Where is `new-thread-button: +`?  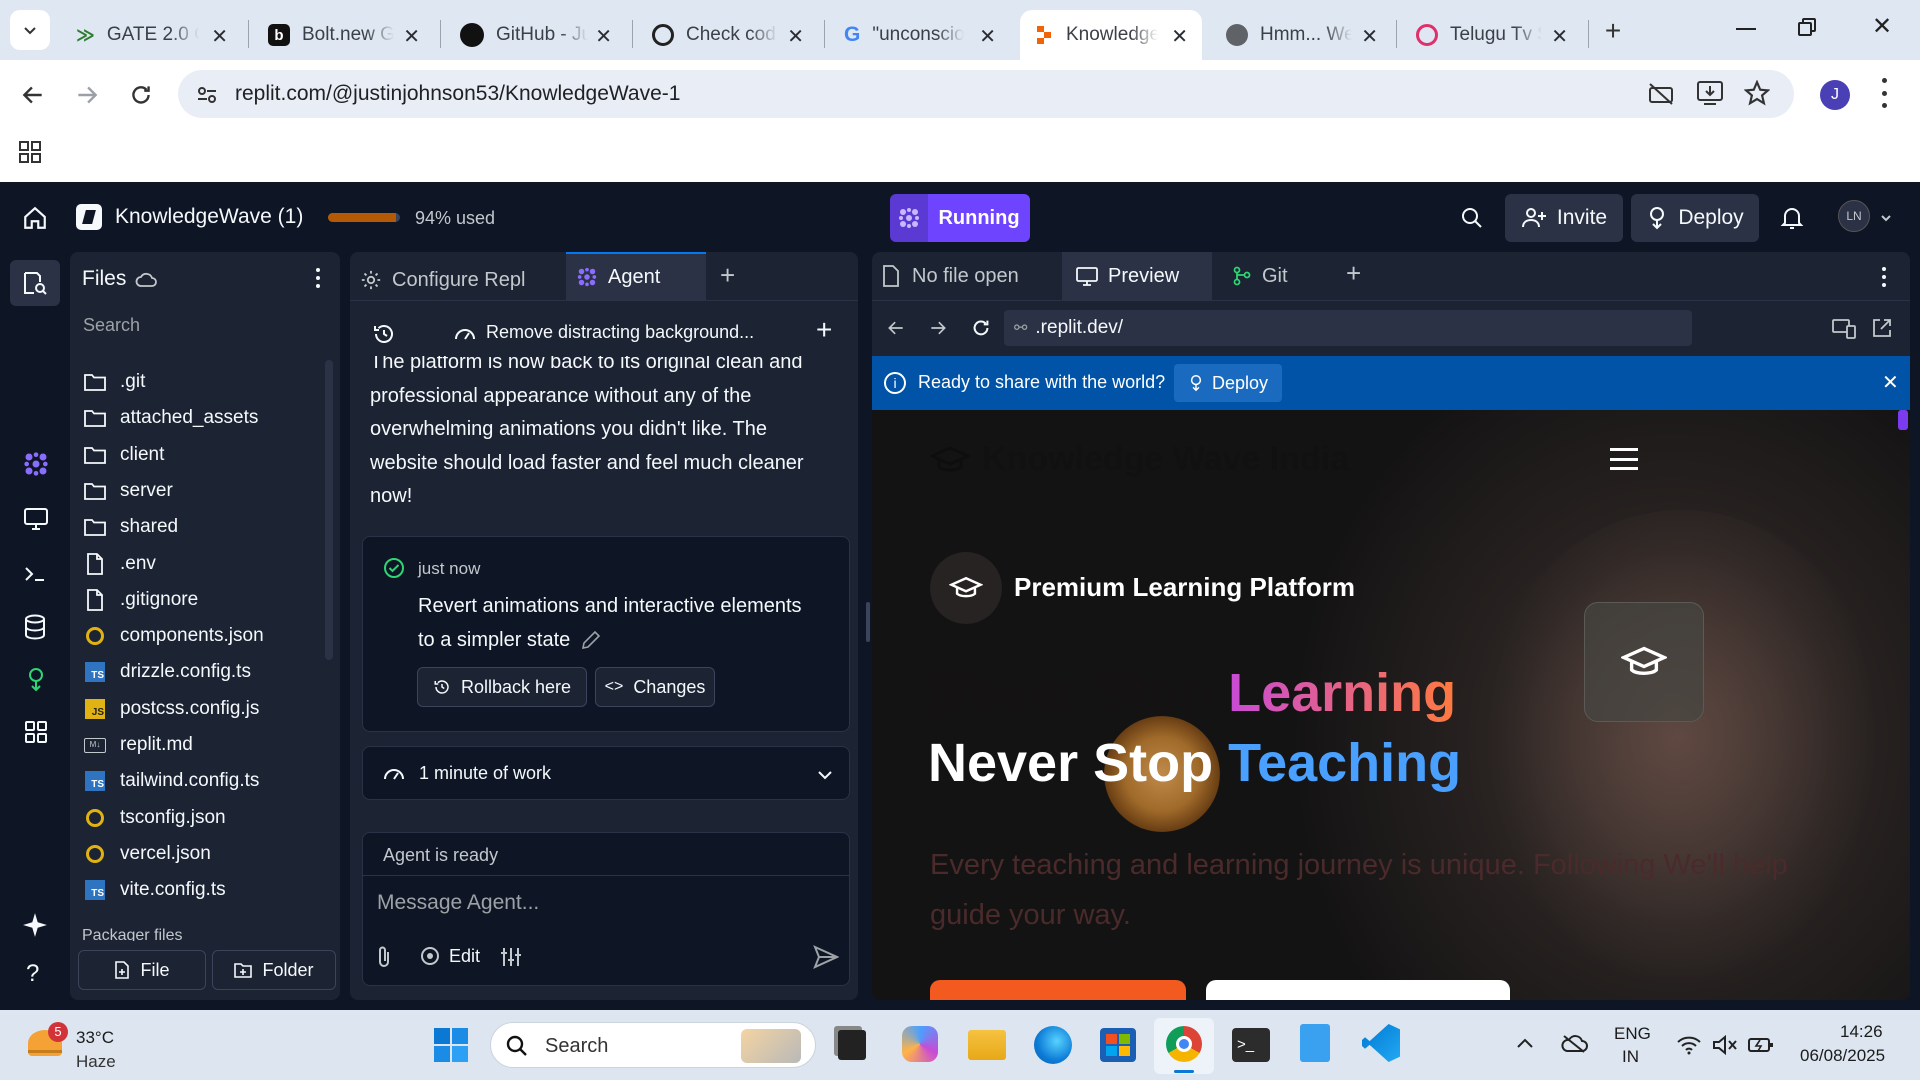 new-thread-button: + is located at coordinates (824, 330).